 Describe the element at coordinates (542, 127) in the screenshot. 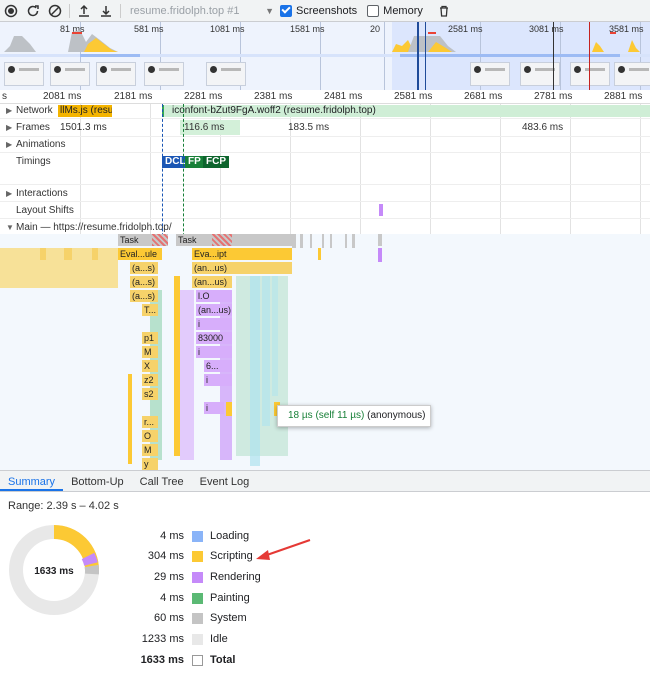

I see `frame-duration: 483.6 ms` at that location.